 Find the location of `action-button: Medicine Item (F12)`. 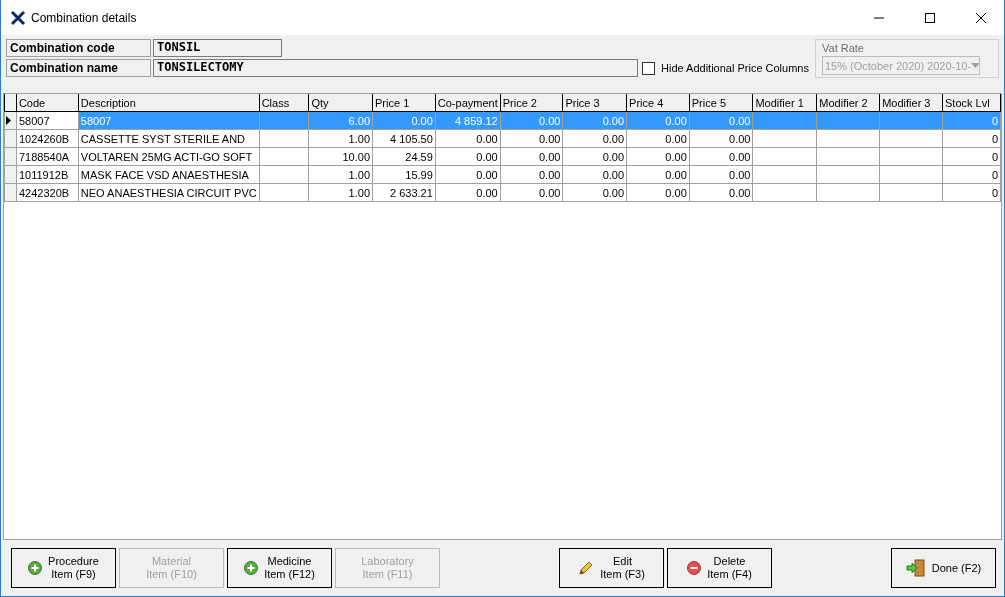

action-button: Medicine Item (F12) is located at coordinates (279, 568).